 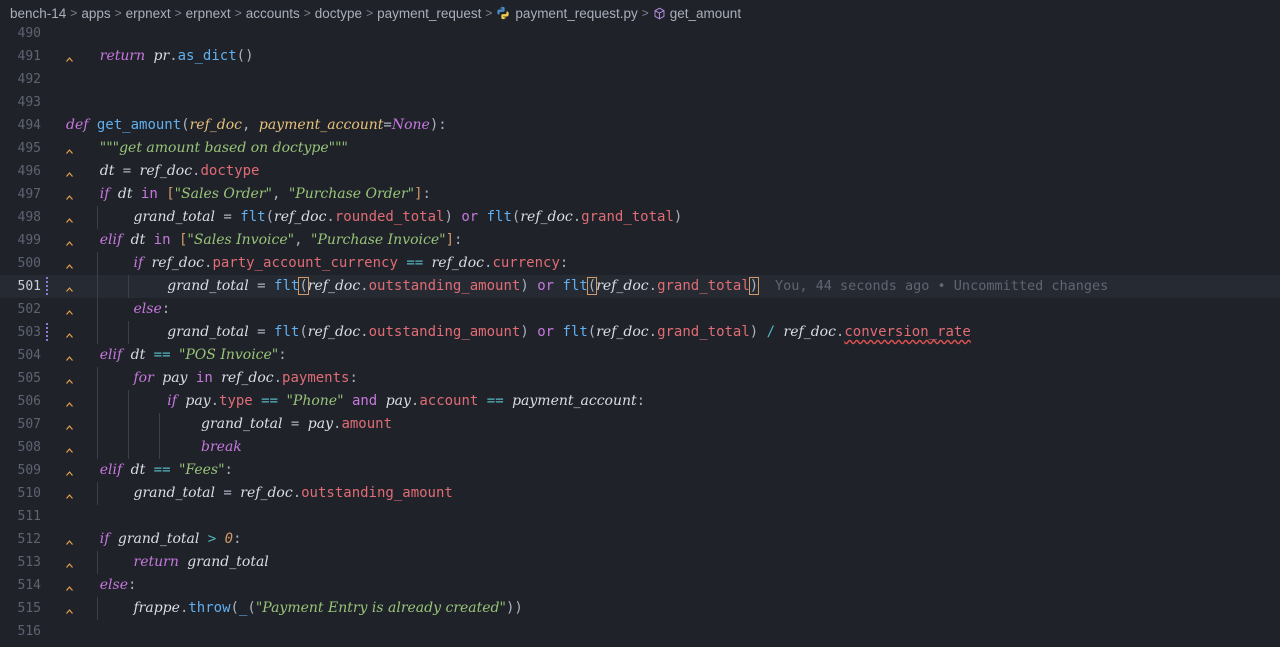 What do you see at coordinates (640, 424) in the screenshot?
I see `code-line: 507 grand_total = pay.amount` at bounding box center [640, 424].